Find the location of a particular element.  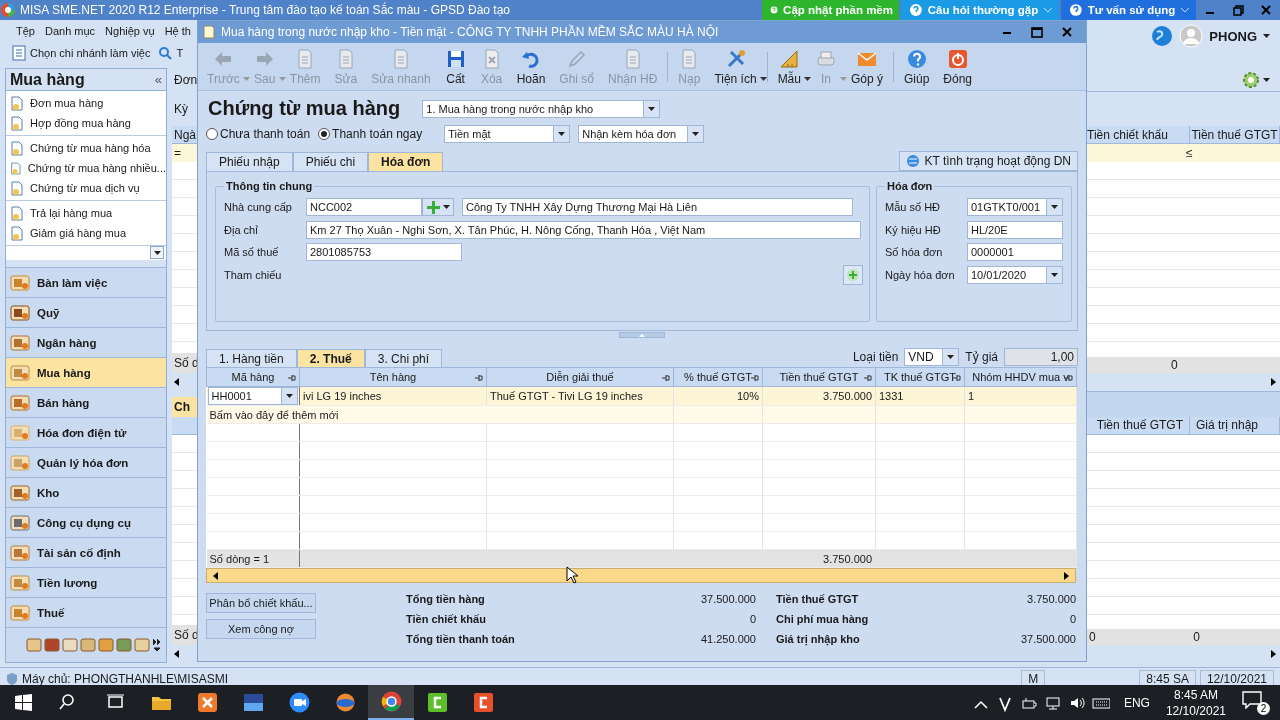

maximize-icon is located at coordinates (1037, 32).